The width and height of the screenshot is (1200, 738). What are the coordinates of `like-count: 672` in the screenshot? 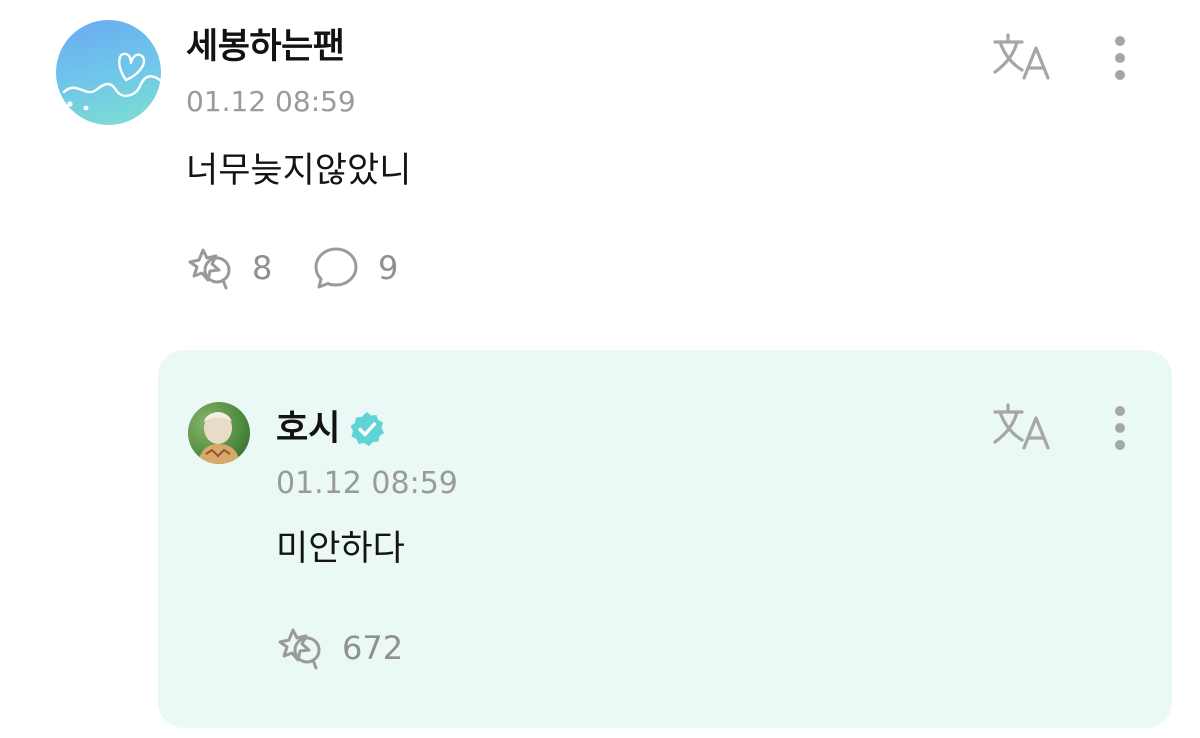 It's located at (373, 648).